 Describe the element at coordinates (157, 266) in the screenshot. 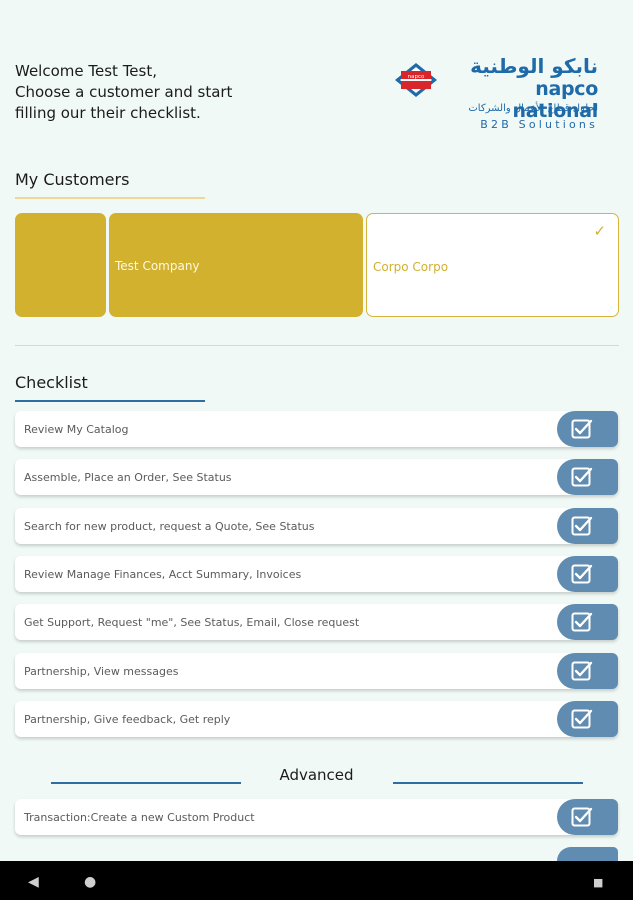

I see `customer-name: Test Company` at that location.